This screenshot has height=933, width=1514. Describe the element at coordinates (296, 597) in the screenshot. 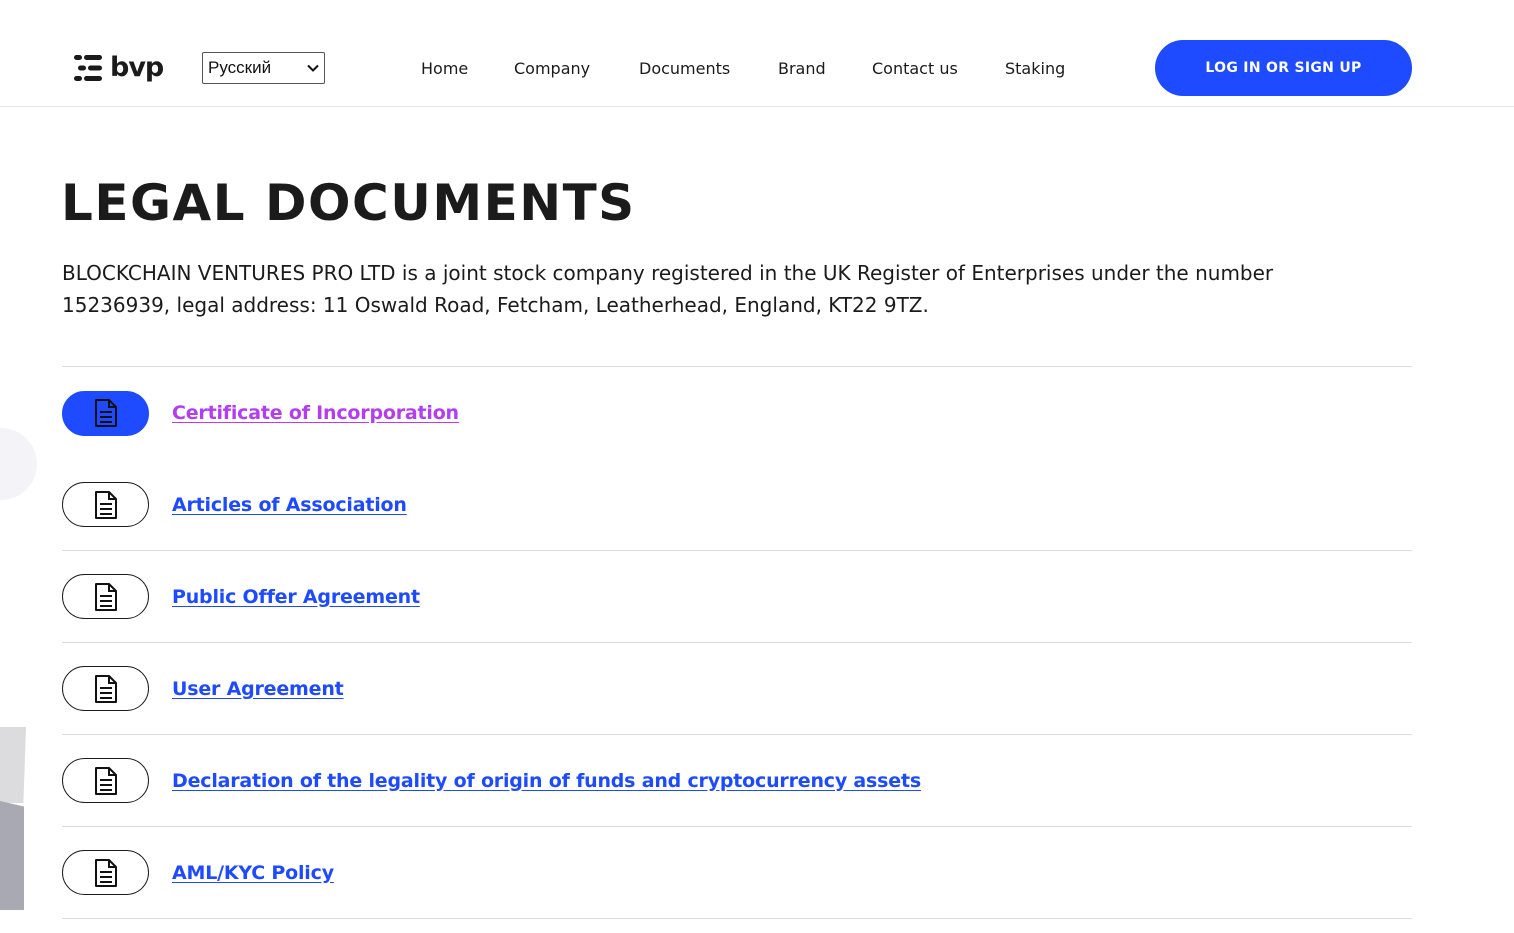

I see `document-link-public-offer: Public Offer Agreement` at that location.